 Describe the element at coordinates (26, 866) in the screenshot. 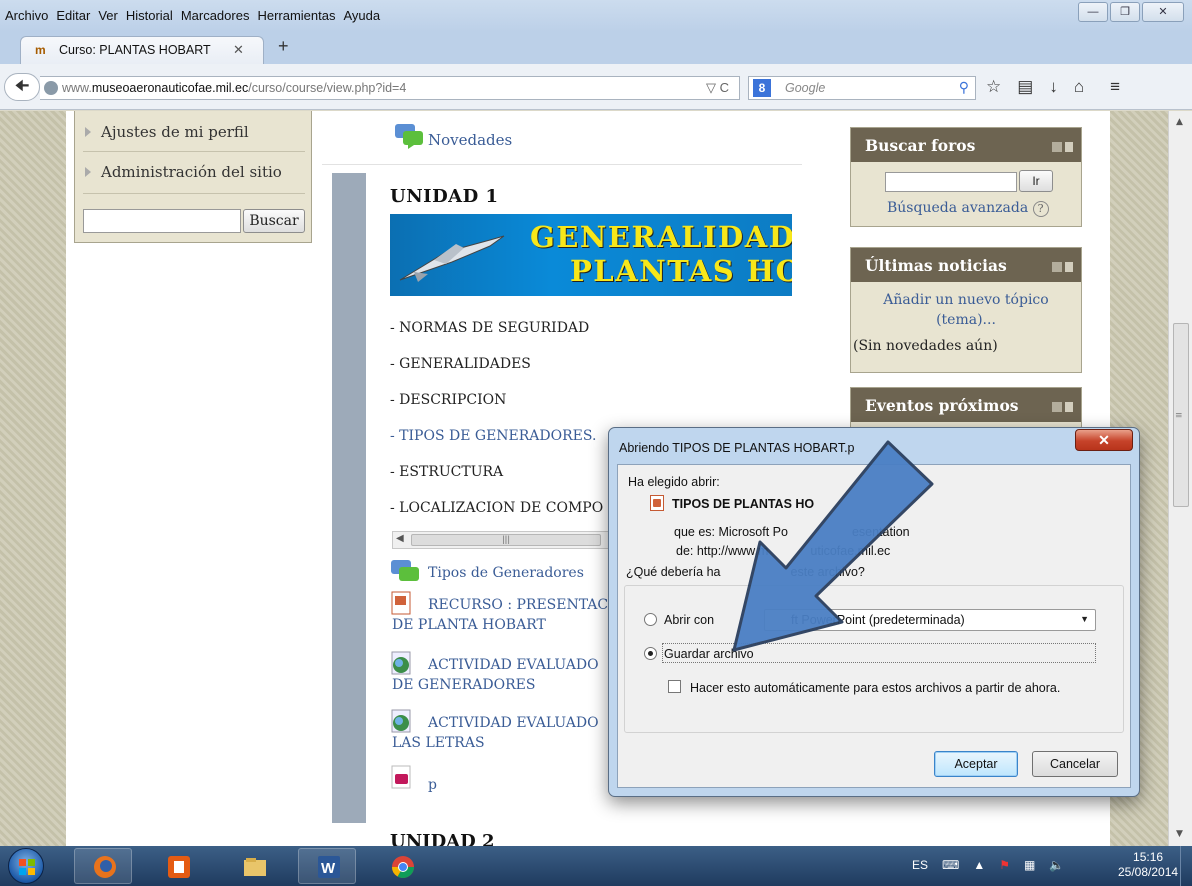

I see `start-icon` at that location.